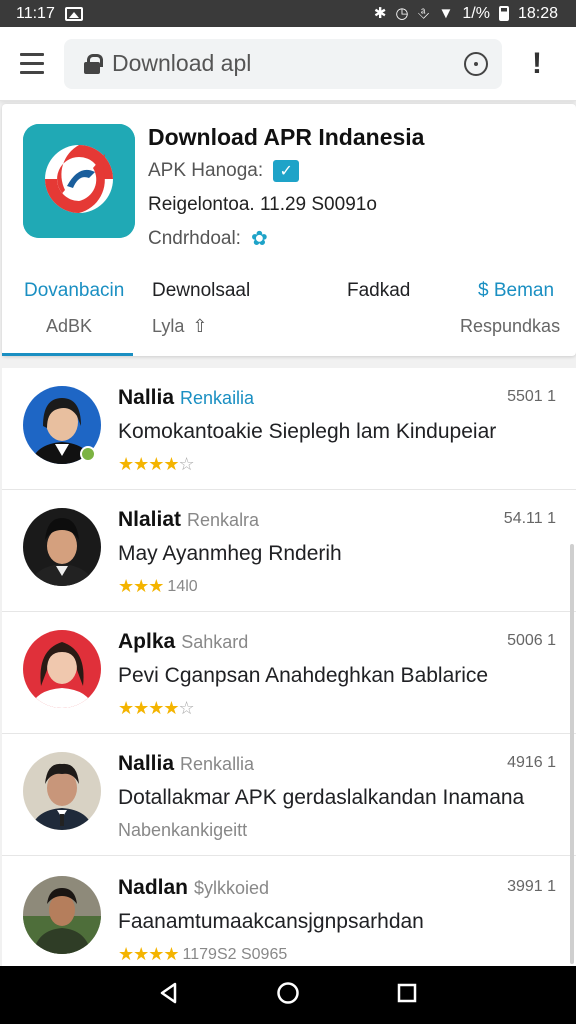  I want to click on item-message: May Ayanmheg Rnderih, so click(230, 553).